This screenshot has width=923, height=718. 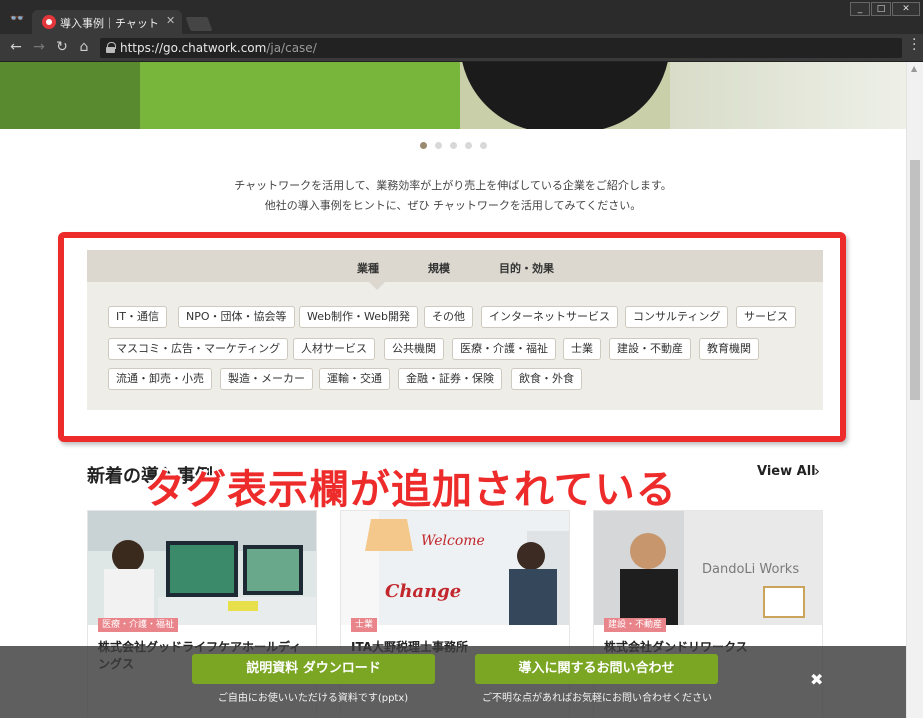 I want to click on close-icon: ✖, so click(x=816, y=679).